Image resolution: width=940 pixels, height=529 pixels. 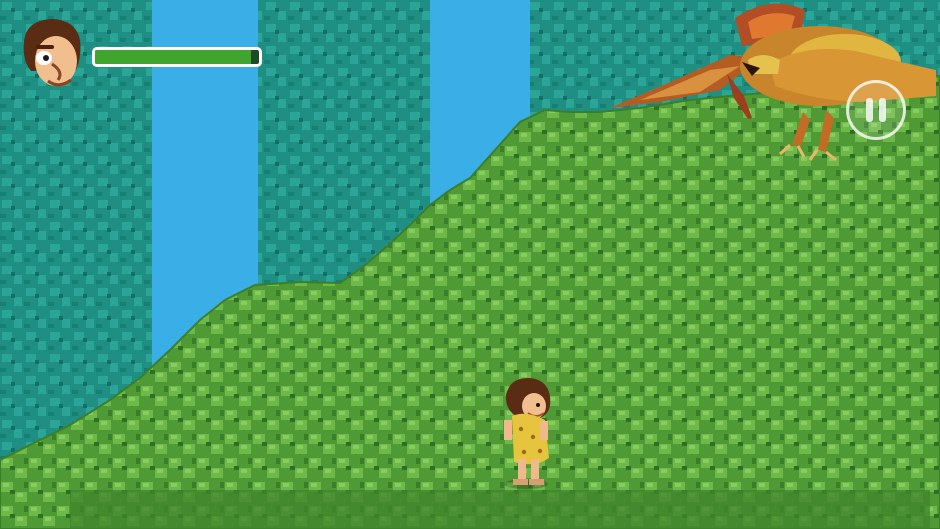 I want to click on caveman-face-icon, so click(x=52, y=53).